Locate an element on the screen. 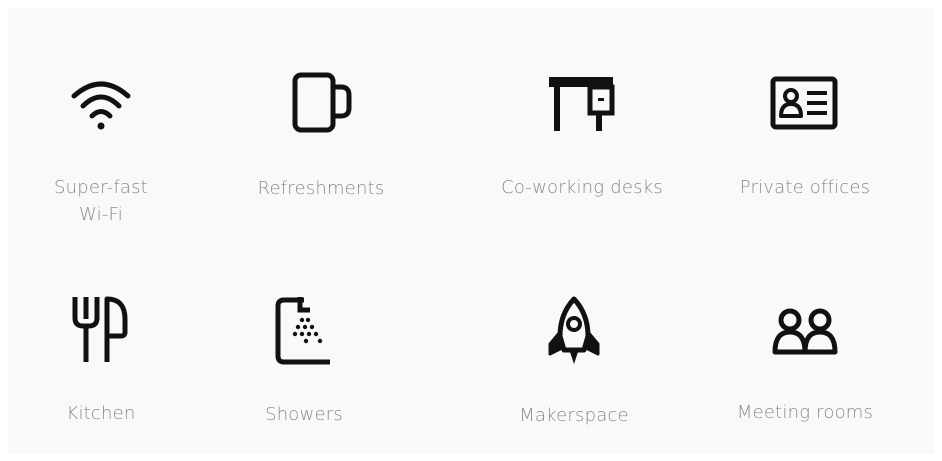 This screenshot has width=942, height=461. id-card-icon is located at coordinates (804, 103).